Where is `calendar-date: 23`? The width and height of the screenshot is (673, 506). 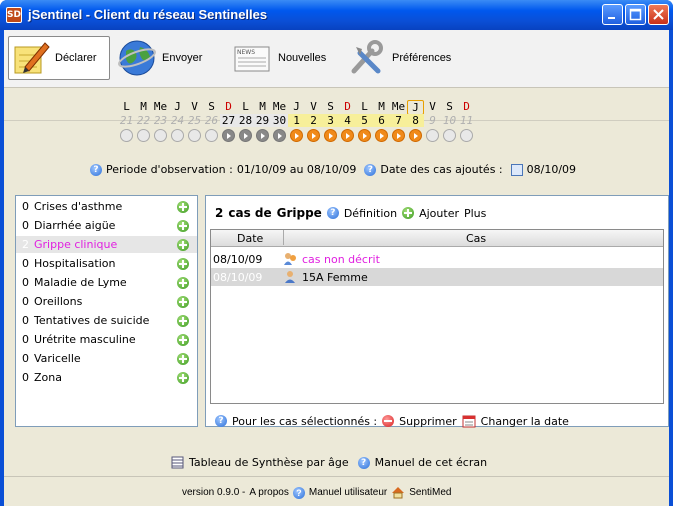 calendar-date: 23 is located at coordinates (160, 120).